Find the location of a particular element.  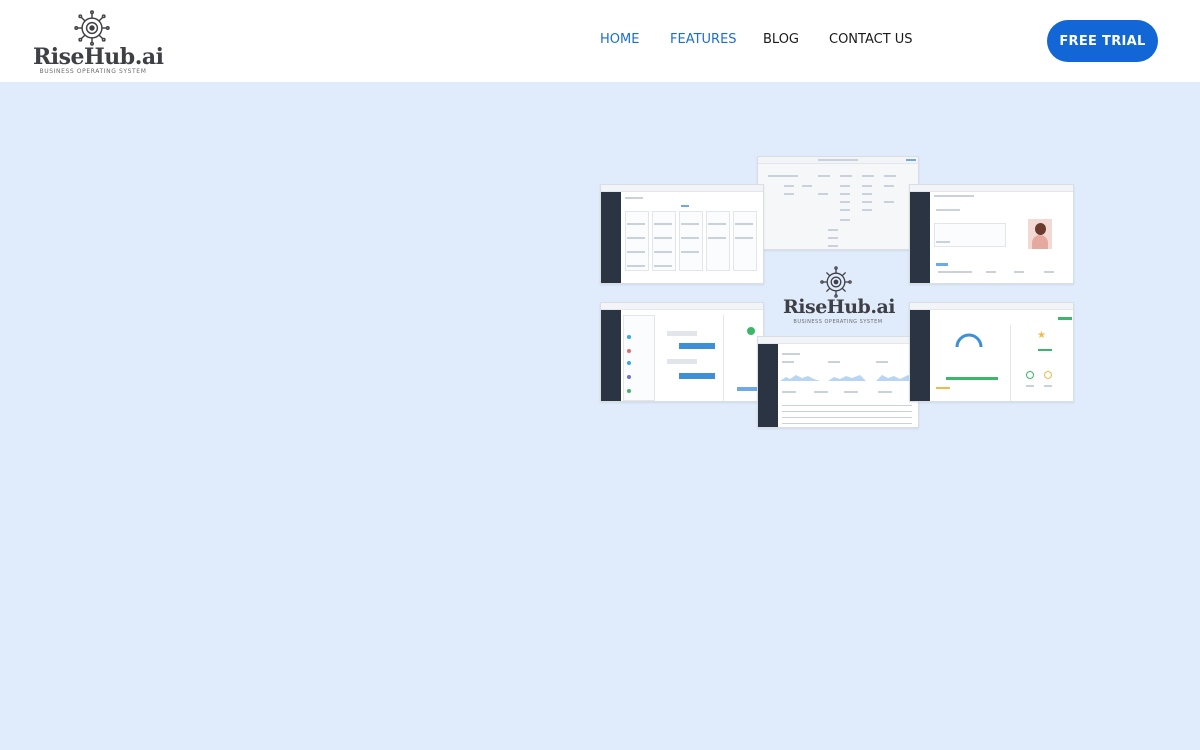

neutral-icon is located at coordinates (1048, 375).